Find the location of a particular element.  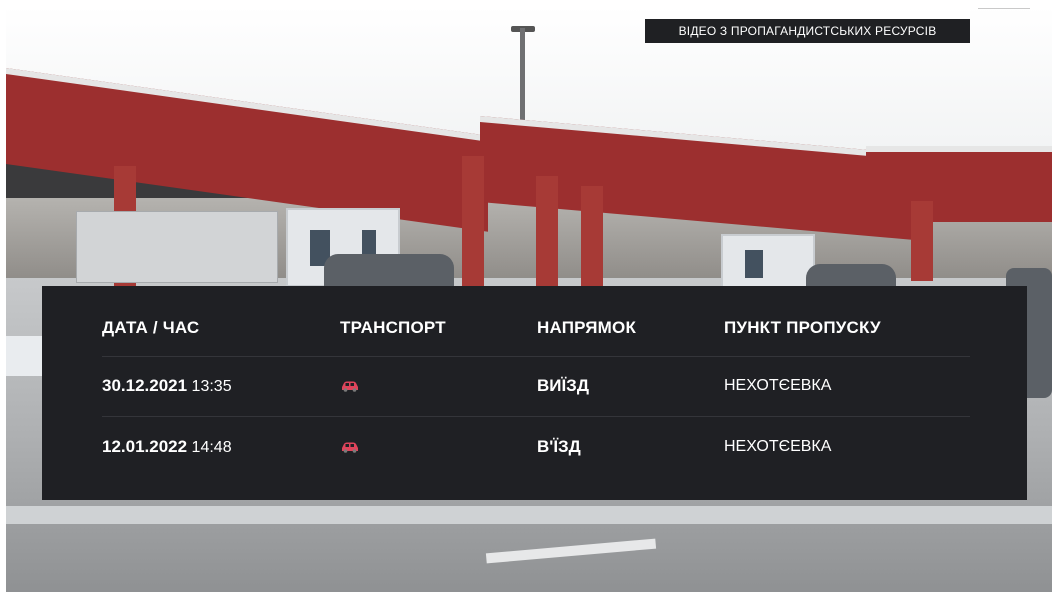

checkpoint-roof-right is located at coordinates (959, 184).